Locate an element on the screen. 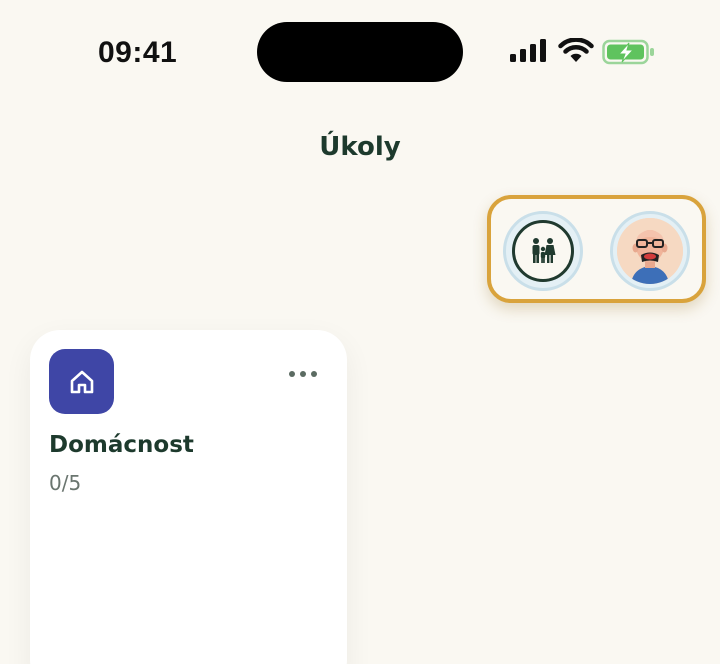 This screenshot has width=720, height=664. more-options-button is located at coordinates (303, 374).